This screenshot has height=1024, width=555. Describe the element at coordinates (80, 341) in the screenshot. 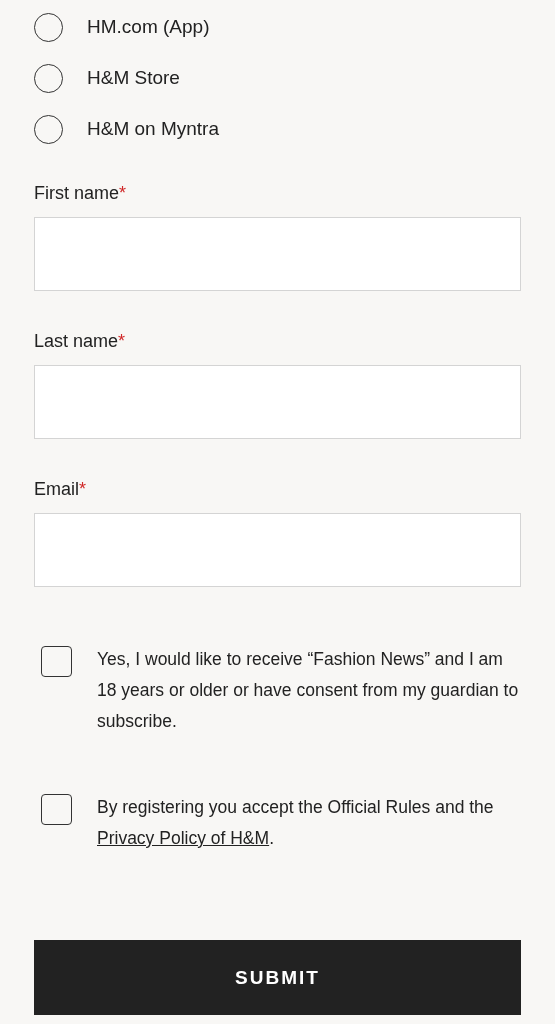

I see `field-label: Last name*` at that location.